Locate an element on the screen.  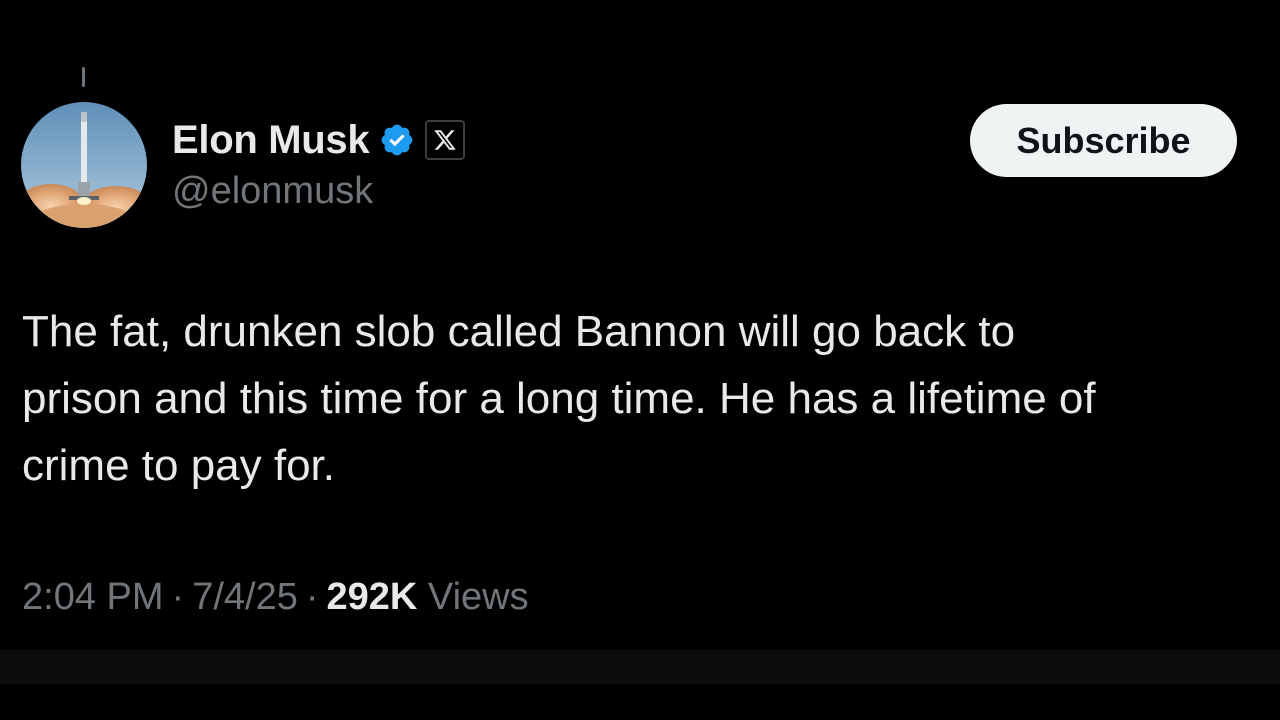
rocket-launch-avatar-icon is located at coordinates (84, 165).